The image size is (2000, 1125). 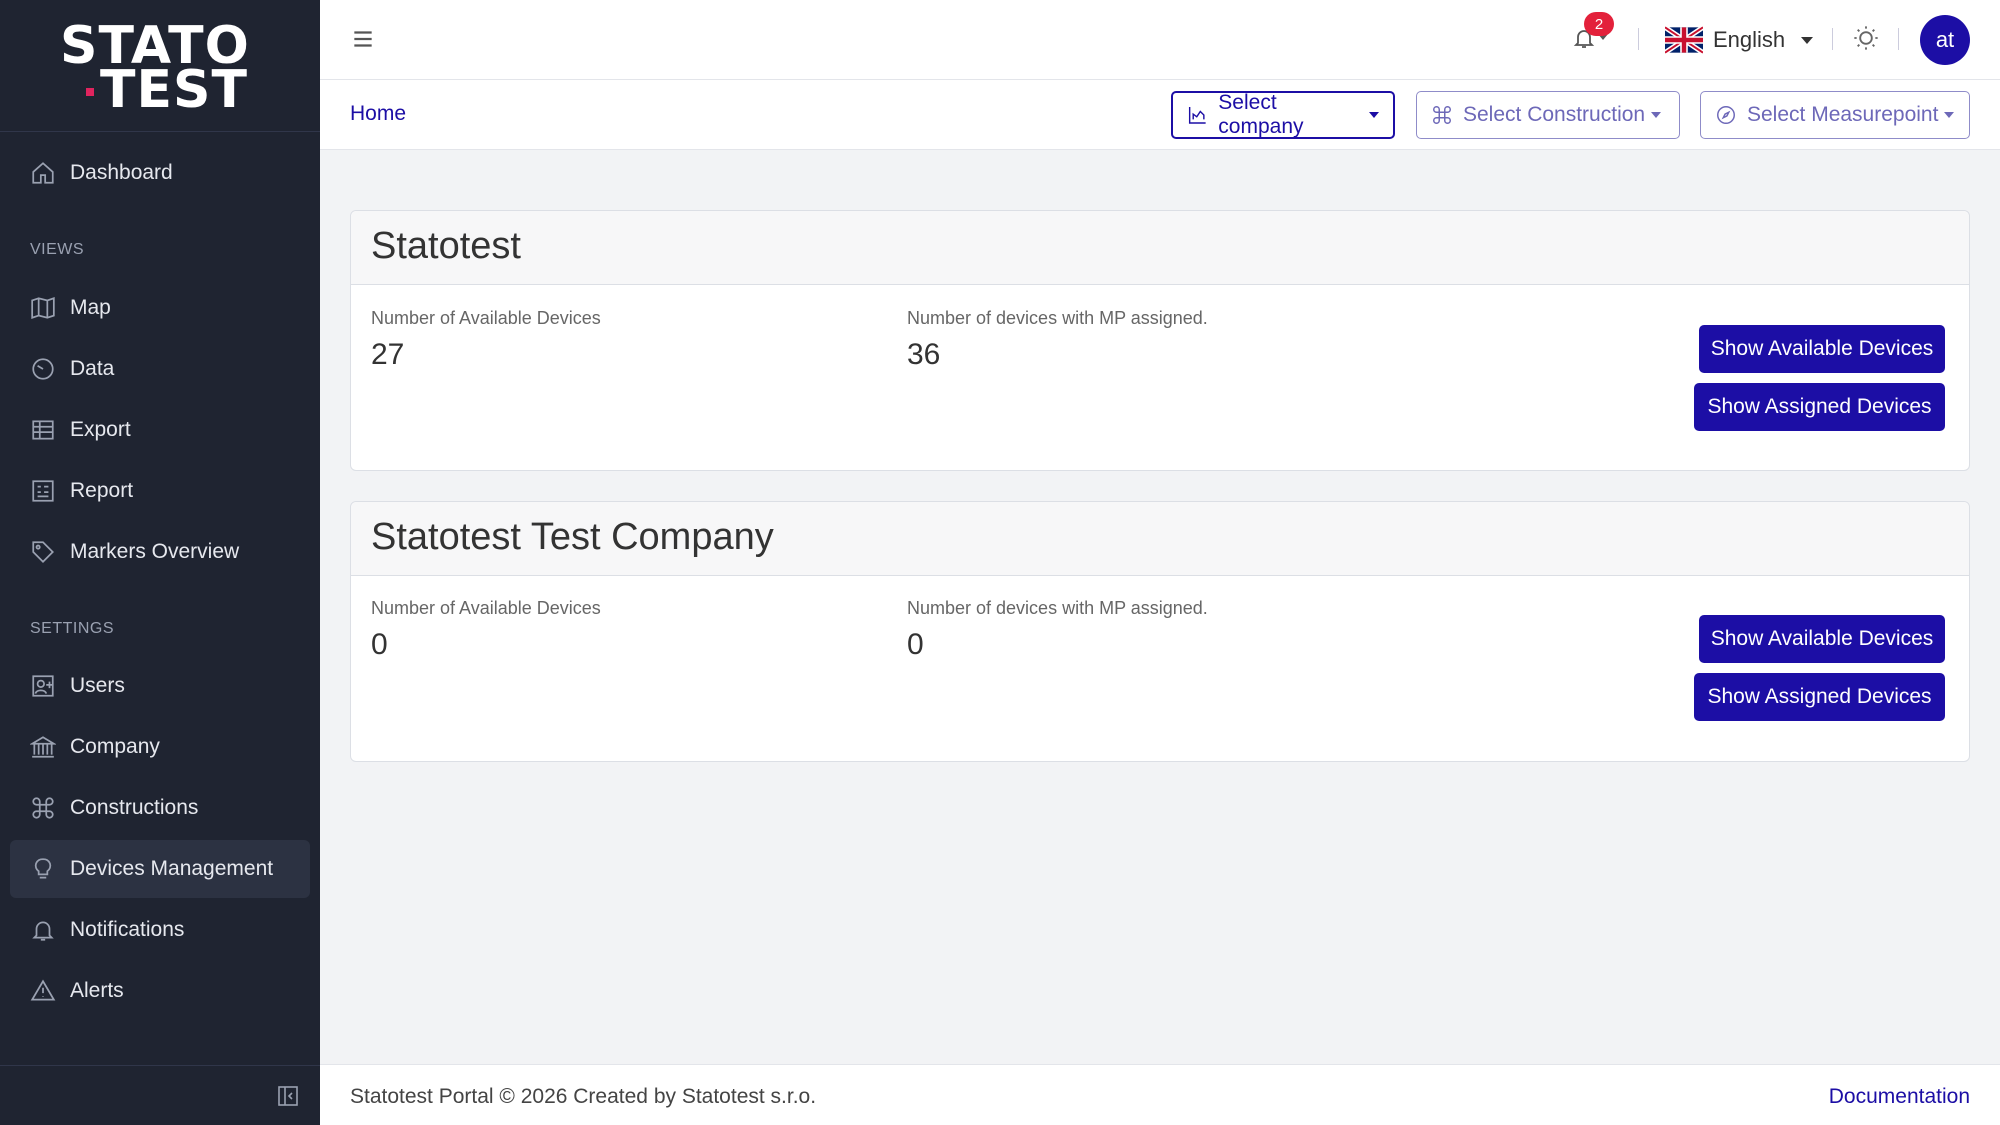 I want to click on table-icon, so click(x=43, y=430).